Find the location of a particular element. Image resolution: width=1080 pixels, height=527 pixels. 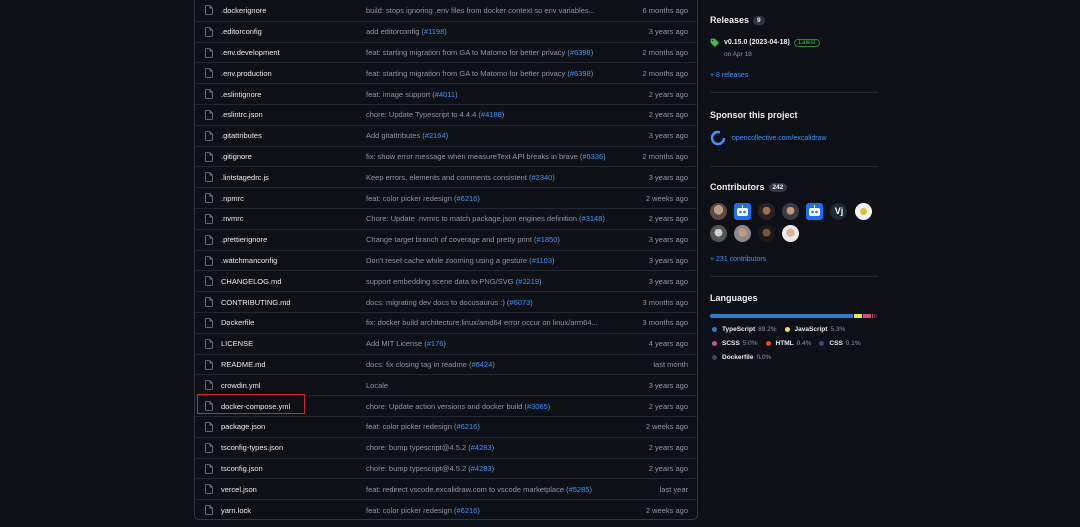

bot-avatar is located at coordinates (815, 211).